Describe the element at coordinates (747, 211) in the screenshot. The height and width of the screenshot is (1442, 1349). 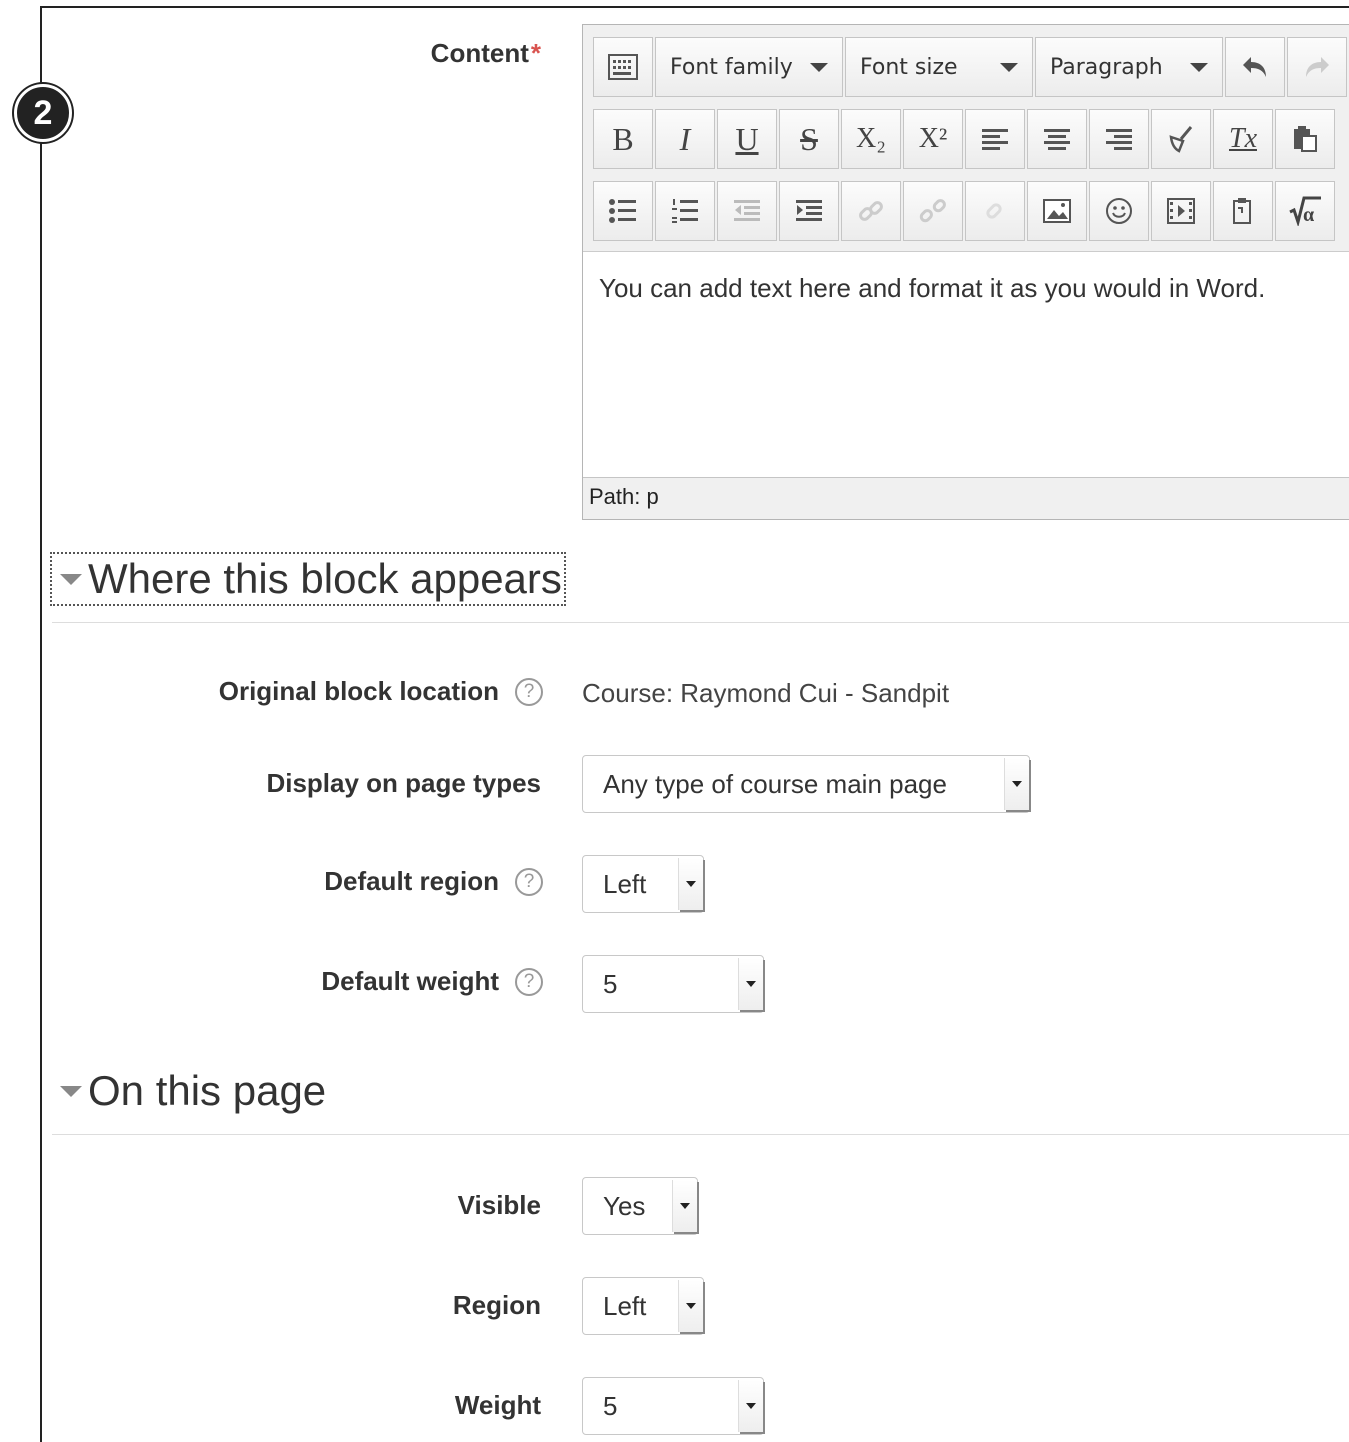
I see `outdent-icon` at that location.